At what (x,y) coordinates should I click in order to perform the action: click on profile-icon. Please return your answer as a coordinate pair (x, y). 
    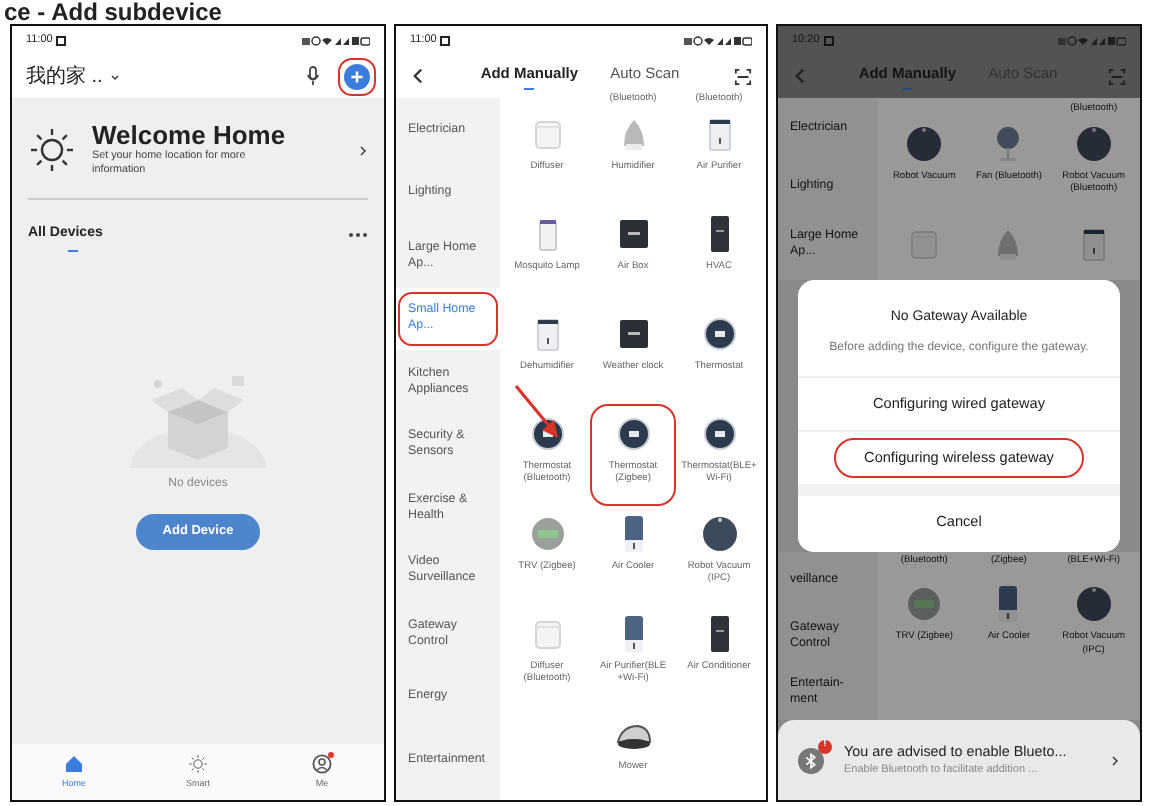
    Looking at the image, I should click on (322, 763).